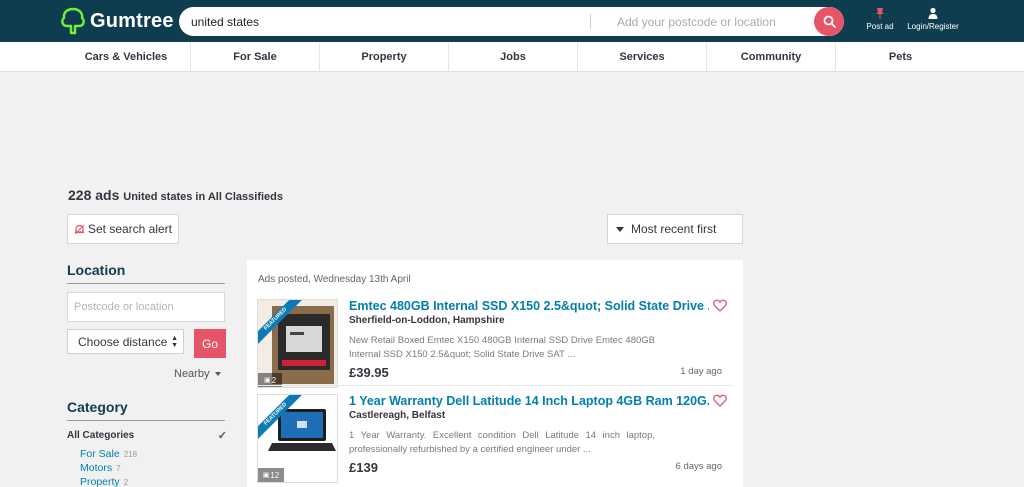  What do you see at coordinates (880, 26) in the screenshot?
I see `post-ad-label: Post ad` at bounding box center [880, 26].